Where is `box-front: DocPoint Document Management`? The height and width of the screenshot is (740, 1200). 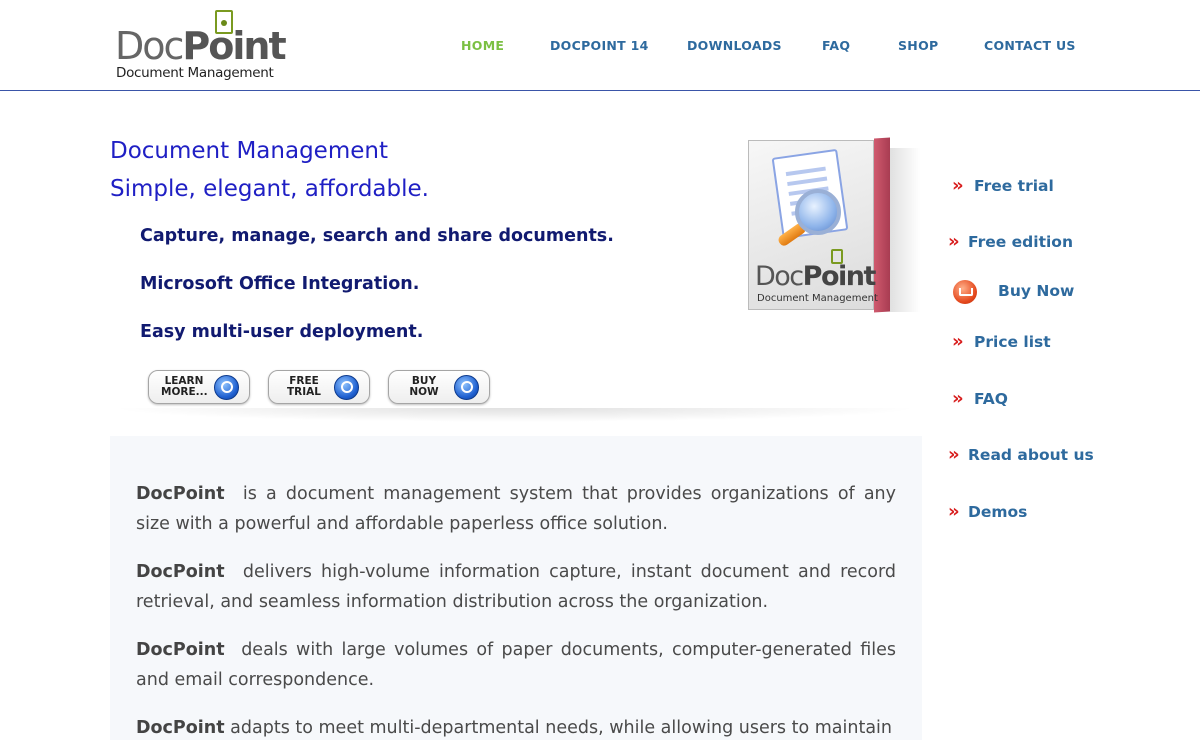
box-front: DocPoint Document Management is located at coordinates (813, 225).